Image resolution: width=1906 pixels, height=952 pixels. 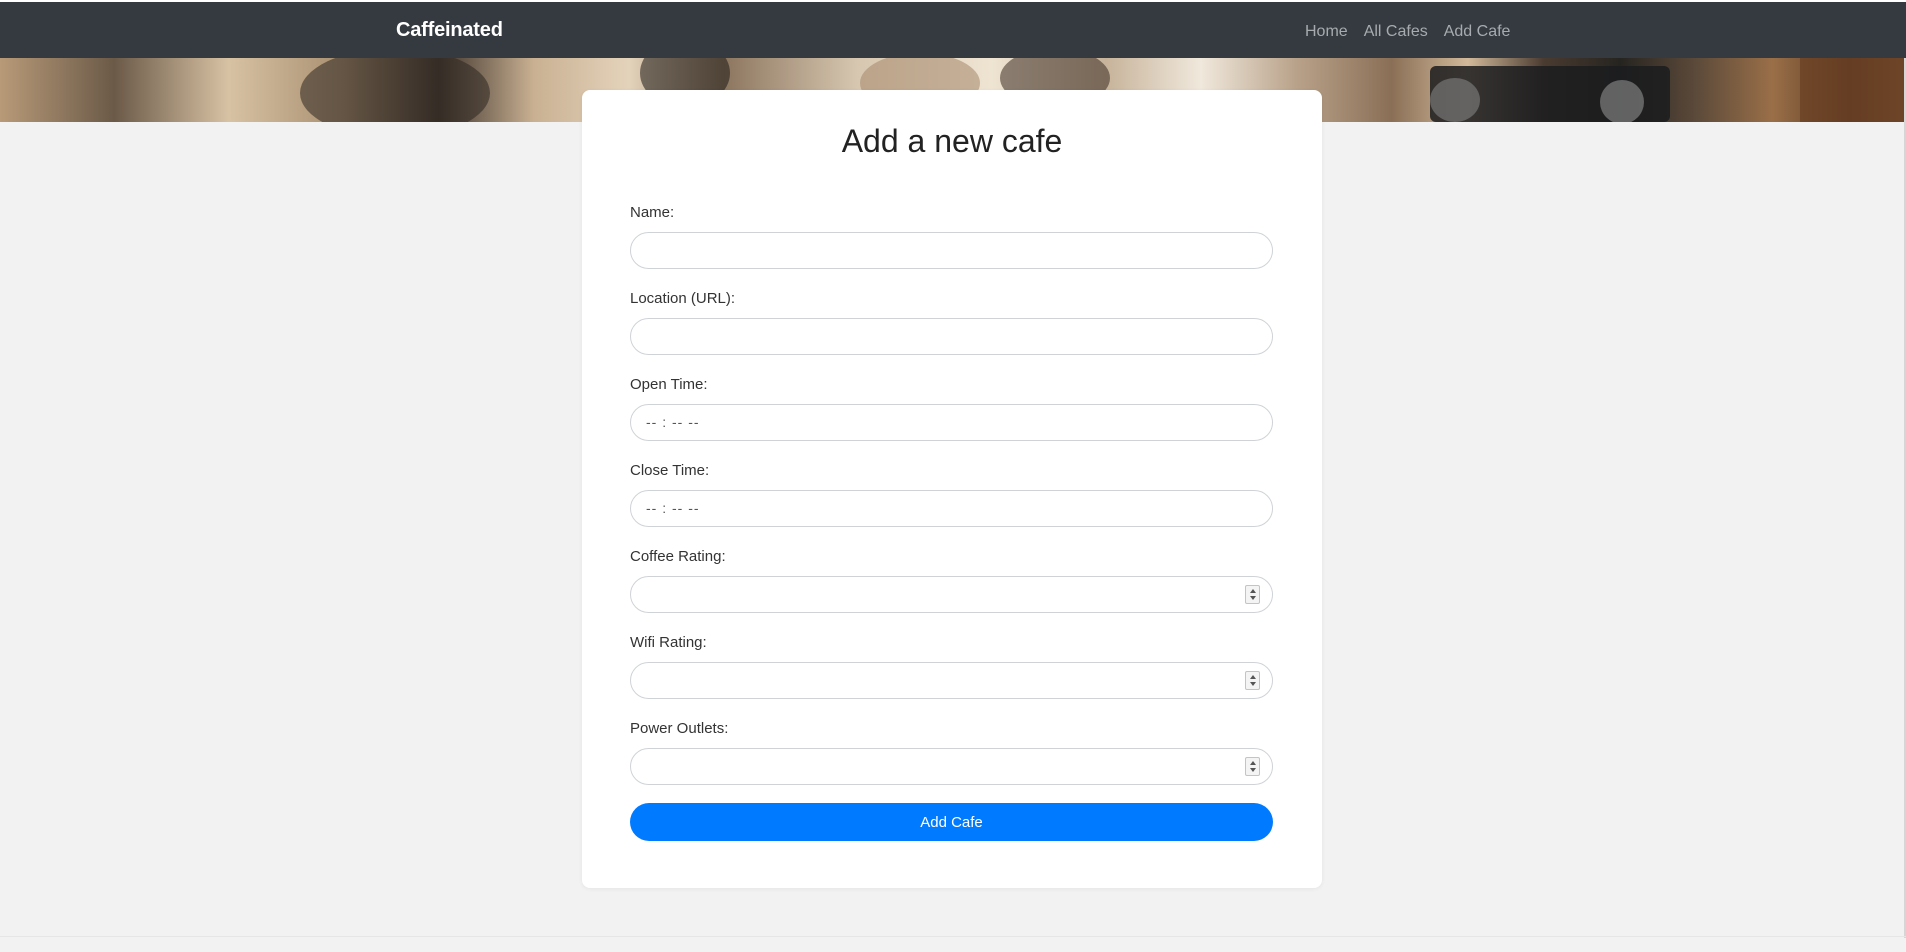 What do you see at coordinates (449, 30) in the screenshot?
I see `brand-logo: Caffeinated` at bounding box center [449, 30].